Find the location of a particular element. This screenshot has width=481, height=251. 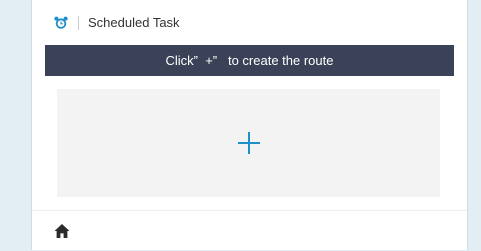

bottom-bar is located at coordinates (249, 230).